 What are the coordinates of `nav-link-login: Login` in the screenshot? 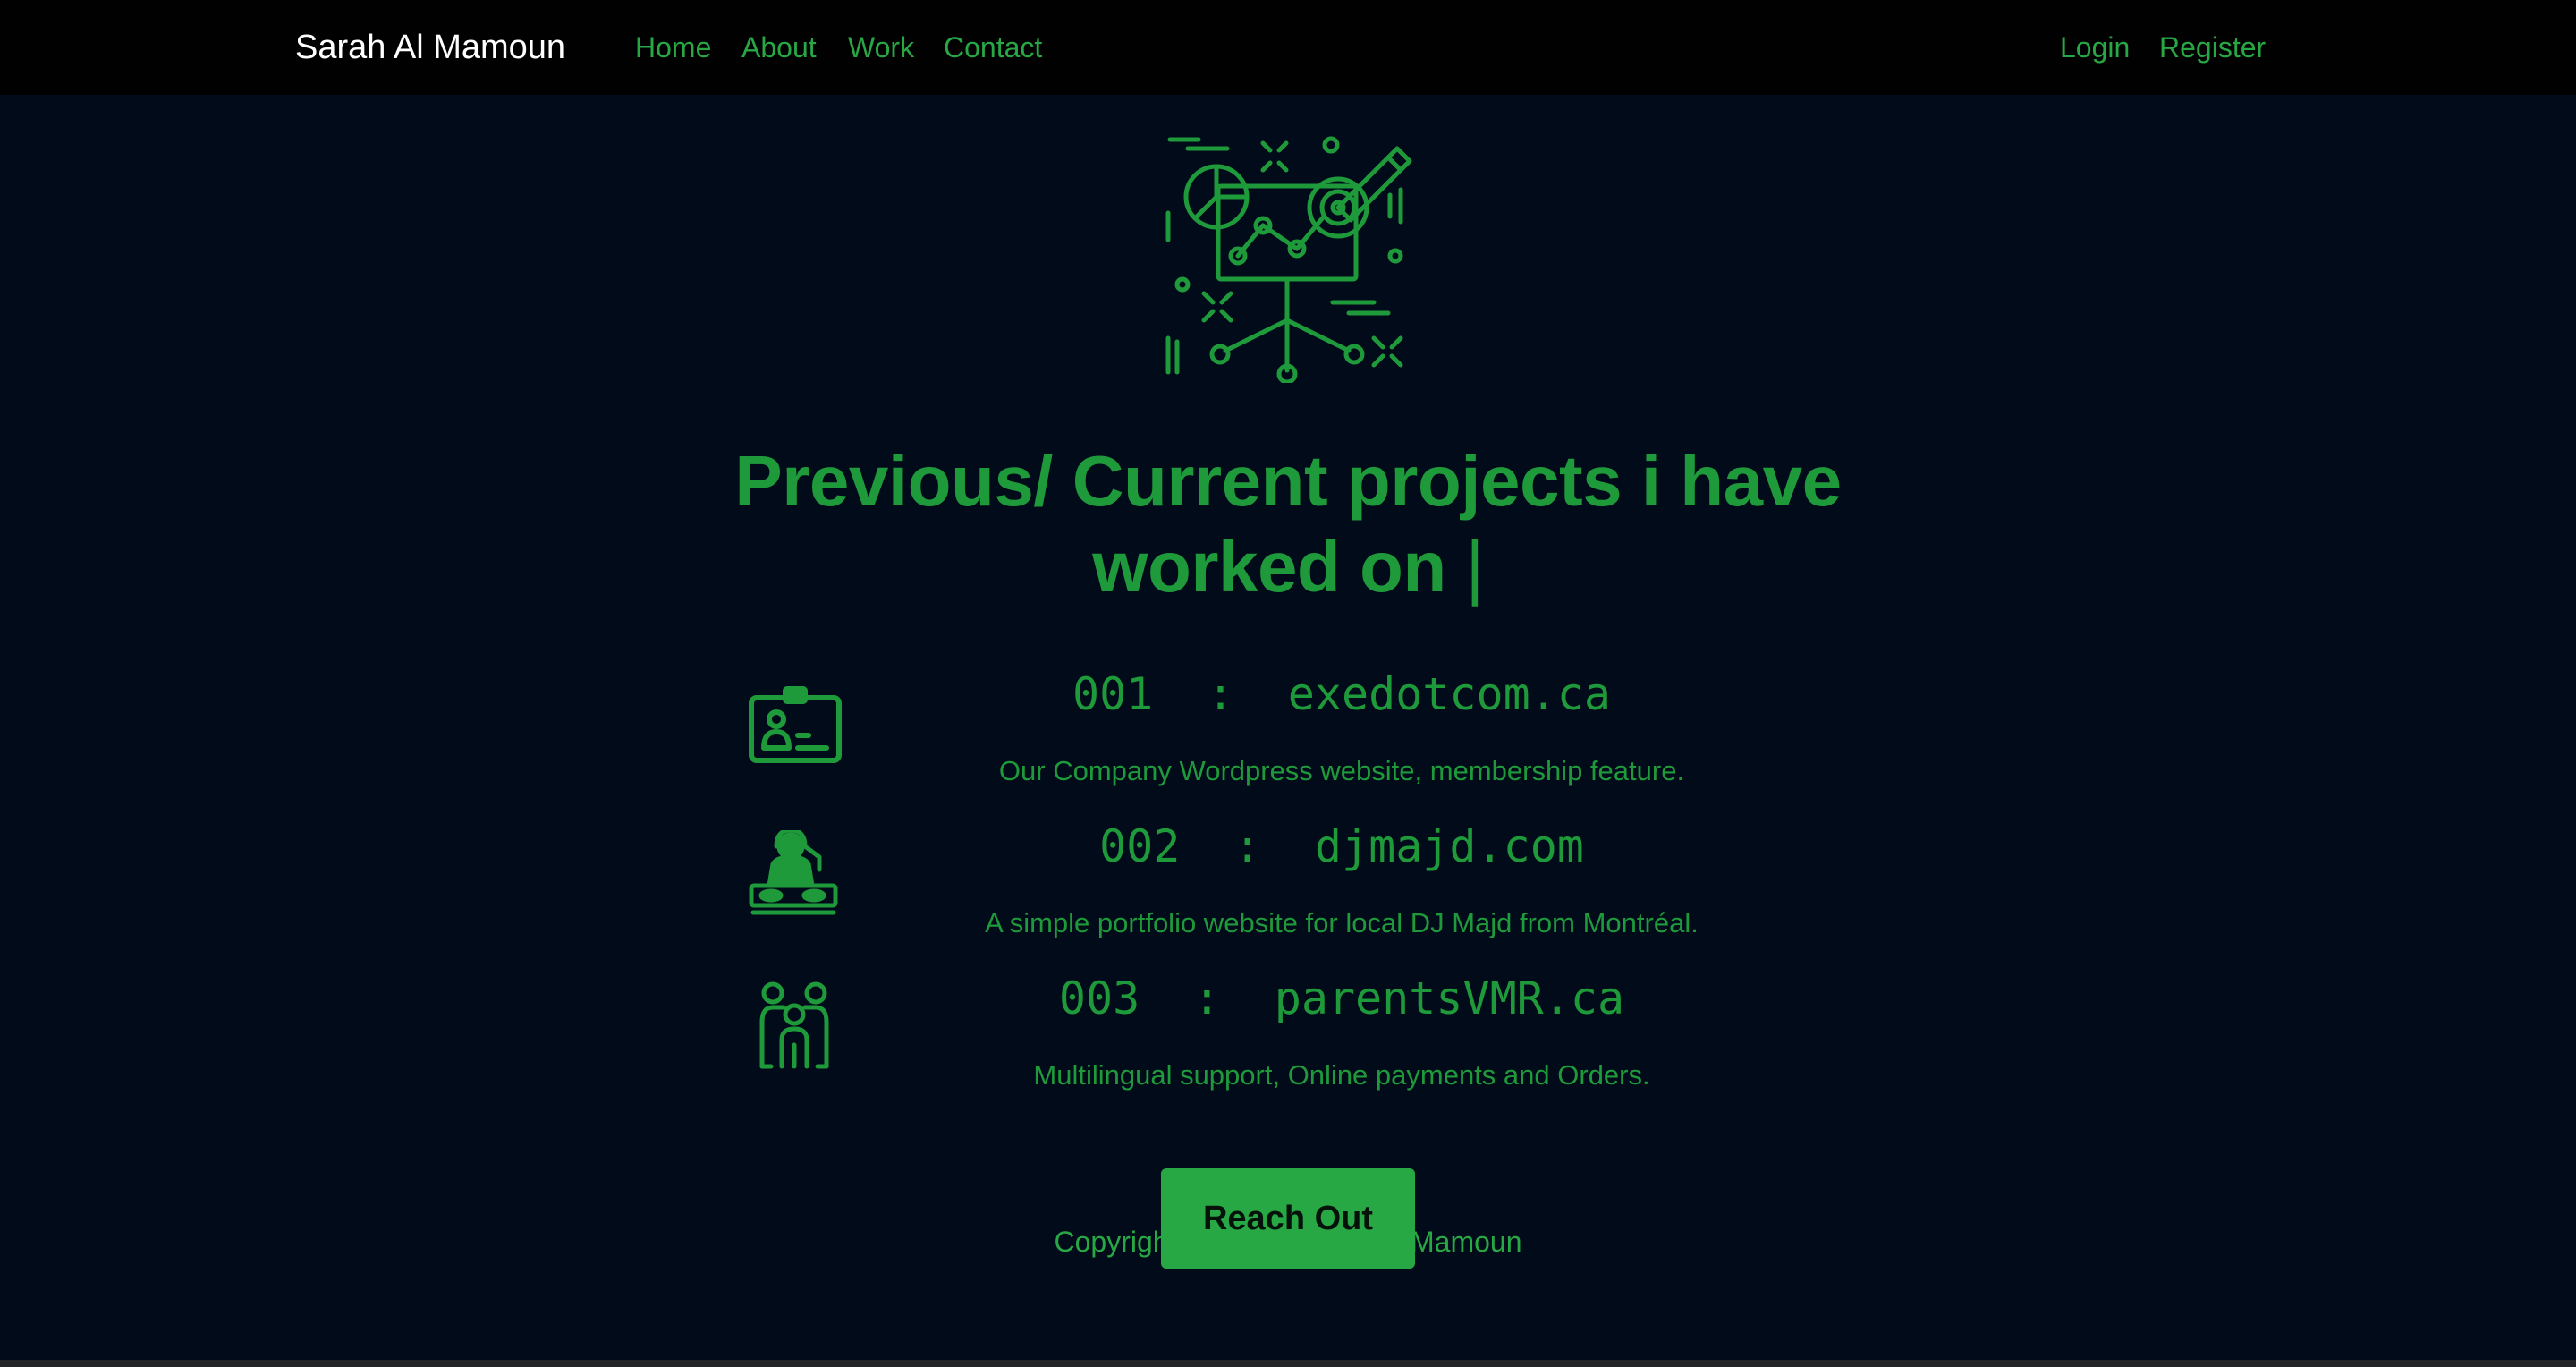 It's located at (2095, 47).